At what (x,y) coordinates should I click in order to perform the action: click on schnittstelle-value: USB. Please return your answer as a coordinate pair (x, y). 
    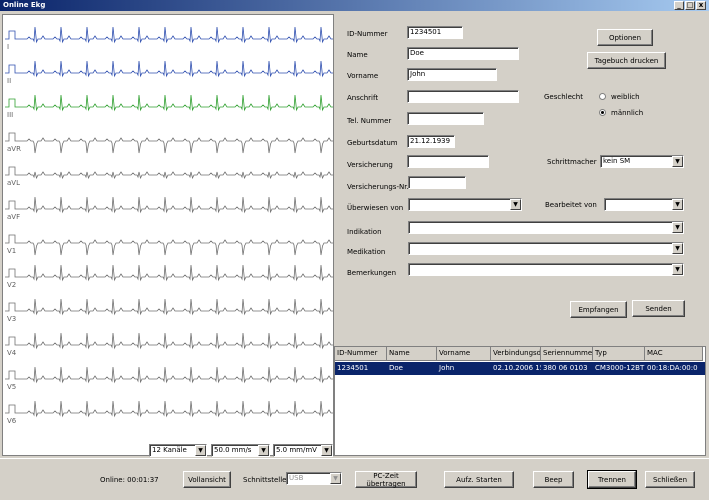
    Looking at the image, I should click on (296, 478).